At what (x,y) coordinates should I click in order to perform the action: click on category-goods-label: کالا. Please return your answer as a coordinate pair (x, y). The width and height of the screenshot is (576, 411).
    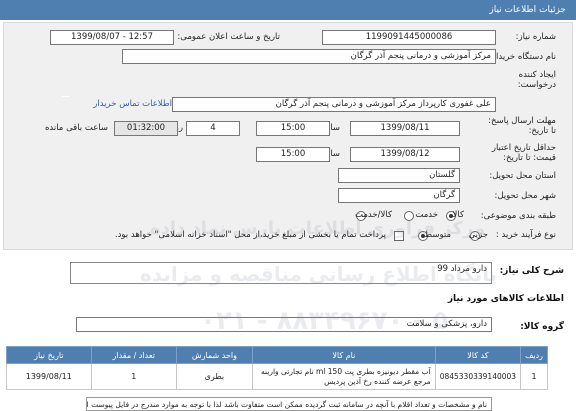
    Looking at the image, I should click on (458, 215).